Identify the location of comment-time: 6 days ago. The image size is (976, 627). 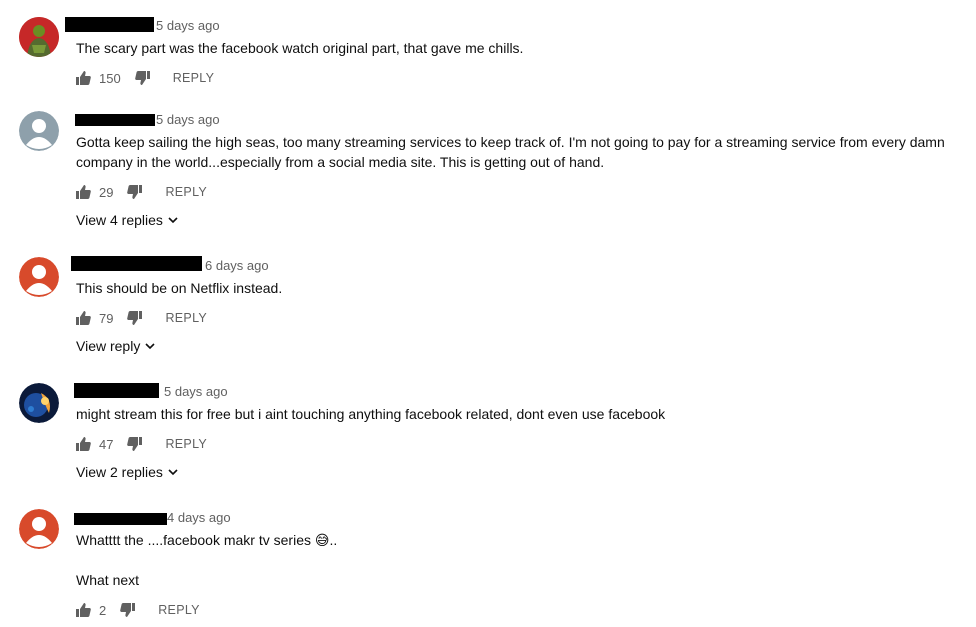
(237, 265).